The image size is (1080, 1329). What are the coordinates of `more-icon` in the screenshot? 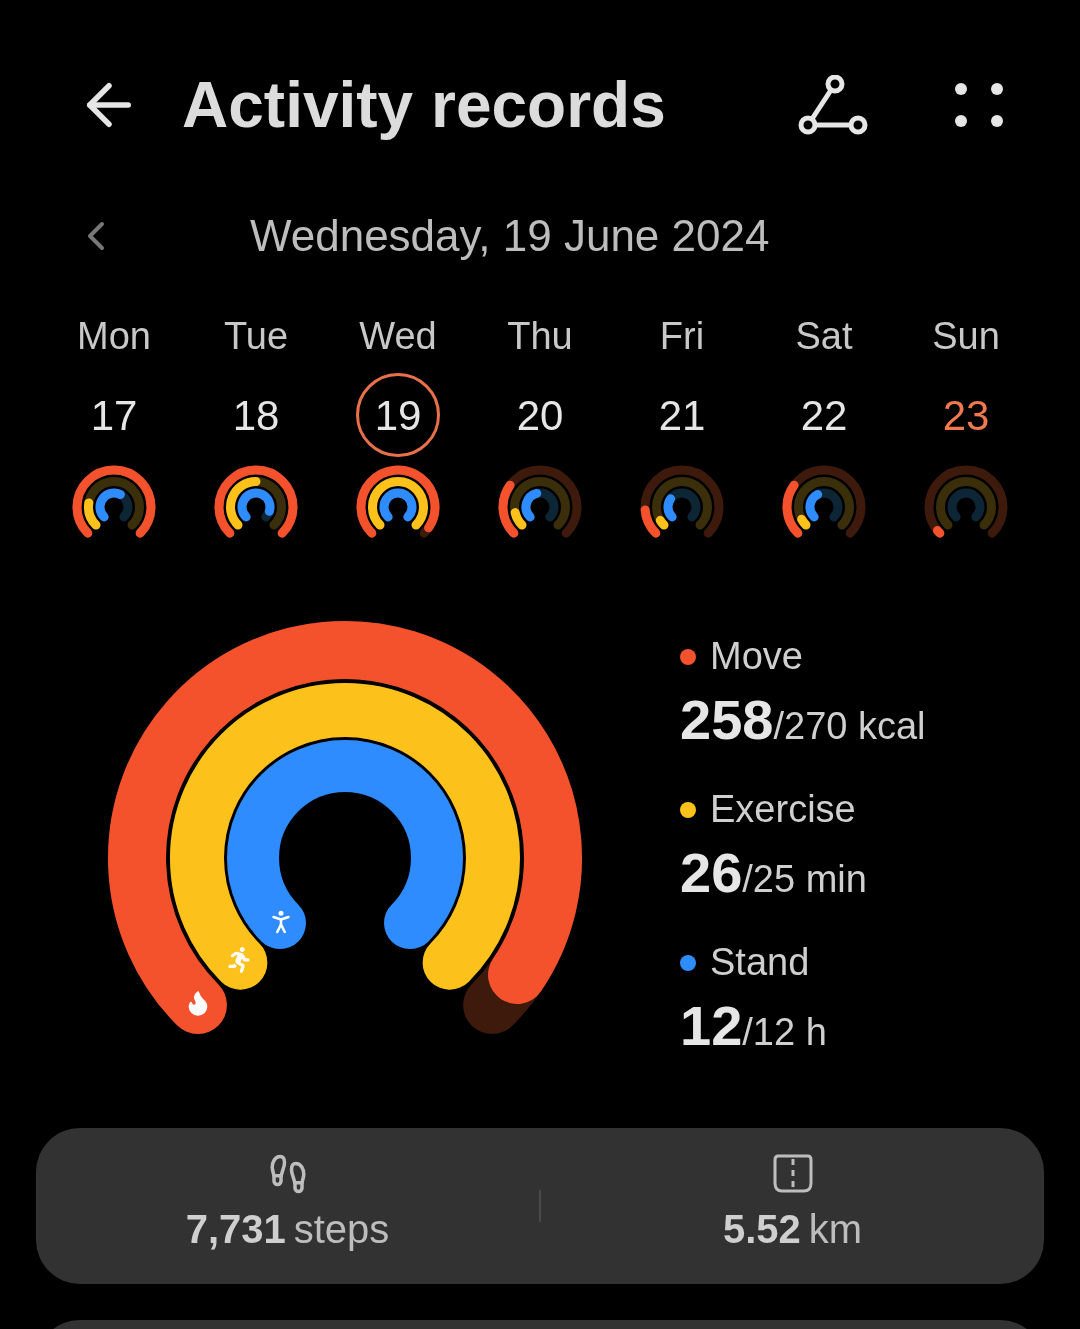 It's located at (979, 105).